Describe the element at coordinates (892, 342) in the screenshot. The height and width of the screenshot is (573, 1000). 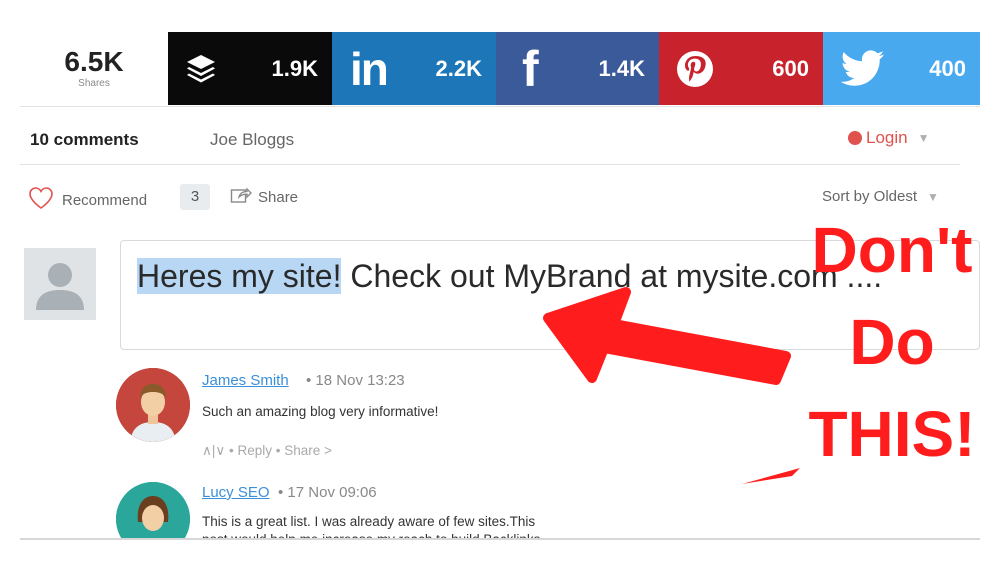
I see `overlay-text-line: Do` at that location.